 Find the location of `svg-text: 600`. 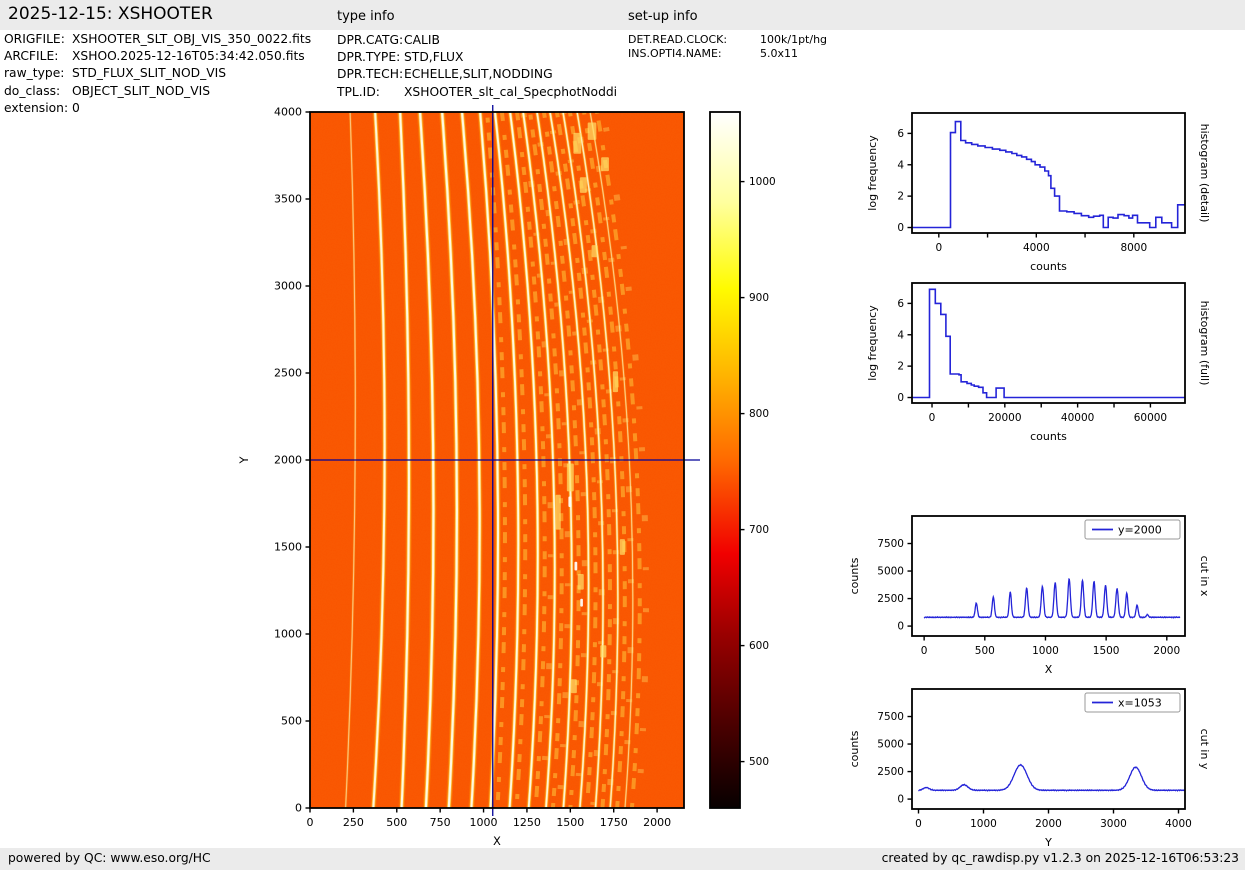

svg-text: 600 is located at coordinates (759, 646).